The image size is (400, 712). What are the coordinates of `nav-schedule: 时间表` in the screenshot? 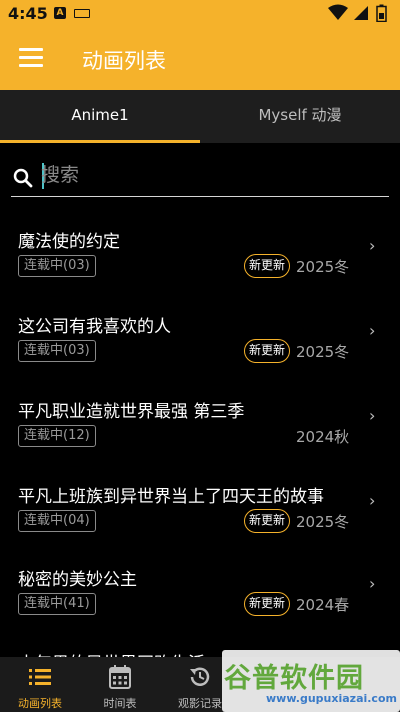 It's located at (120, 684).